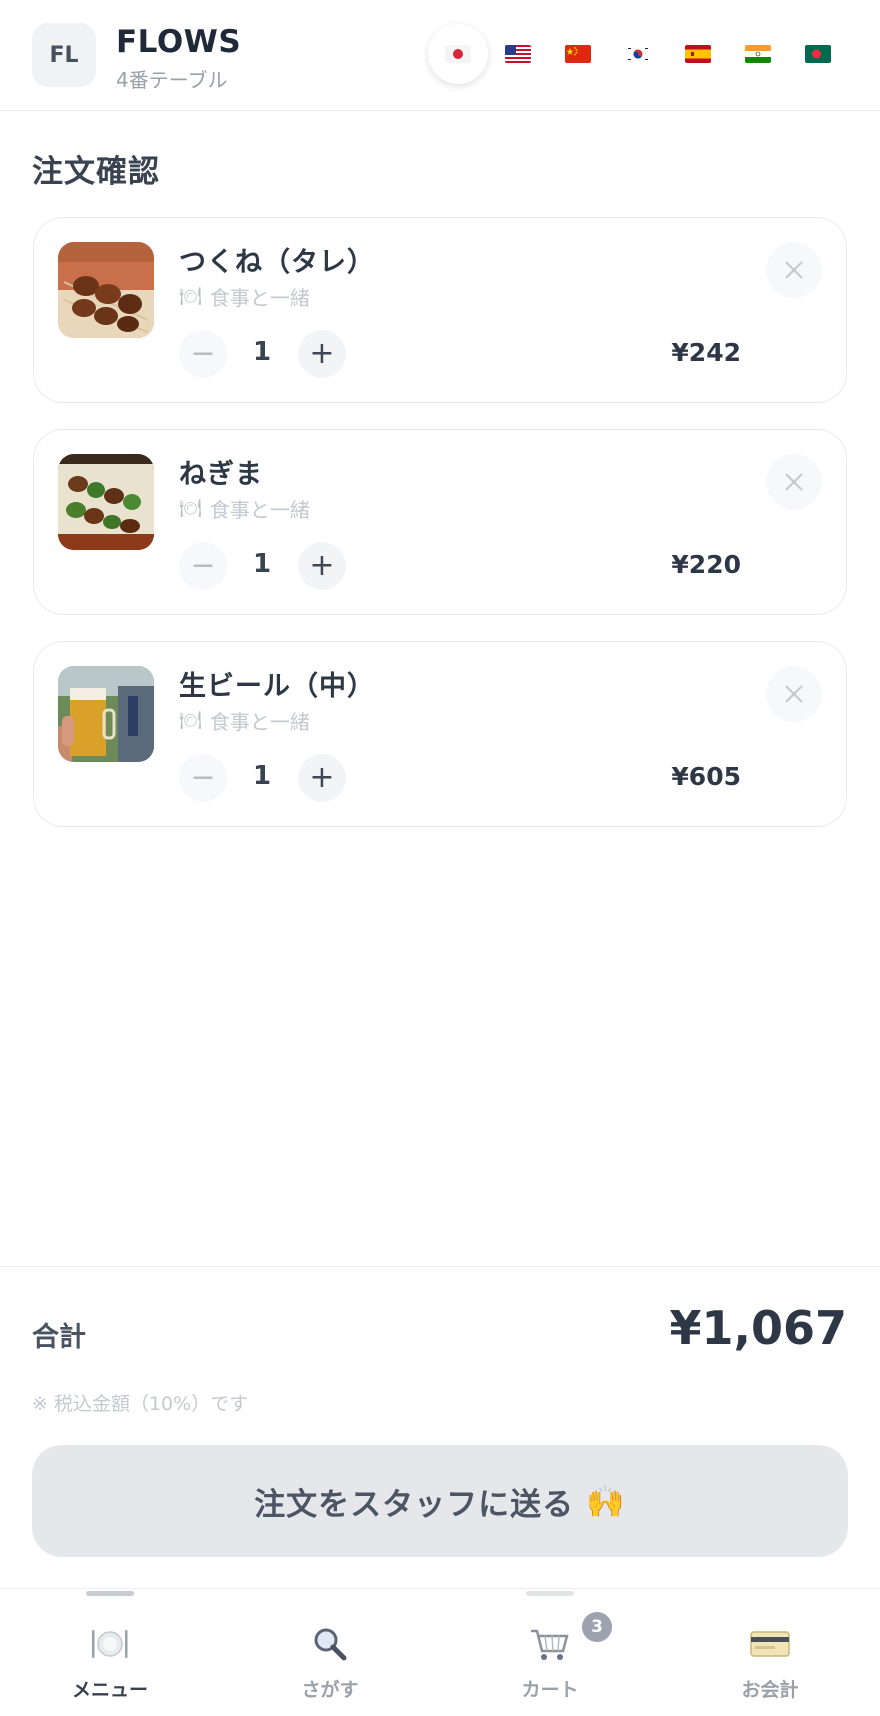 The width and height of the screenshot is (880, 1716). Describe the element at coordinates (440, 310) in the screenshot. I see `cart-item: つくね（タレ） 🍽 食事と一緒 − 1 + ¥242` at that location.